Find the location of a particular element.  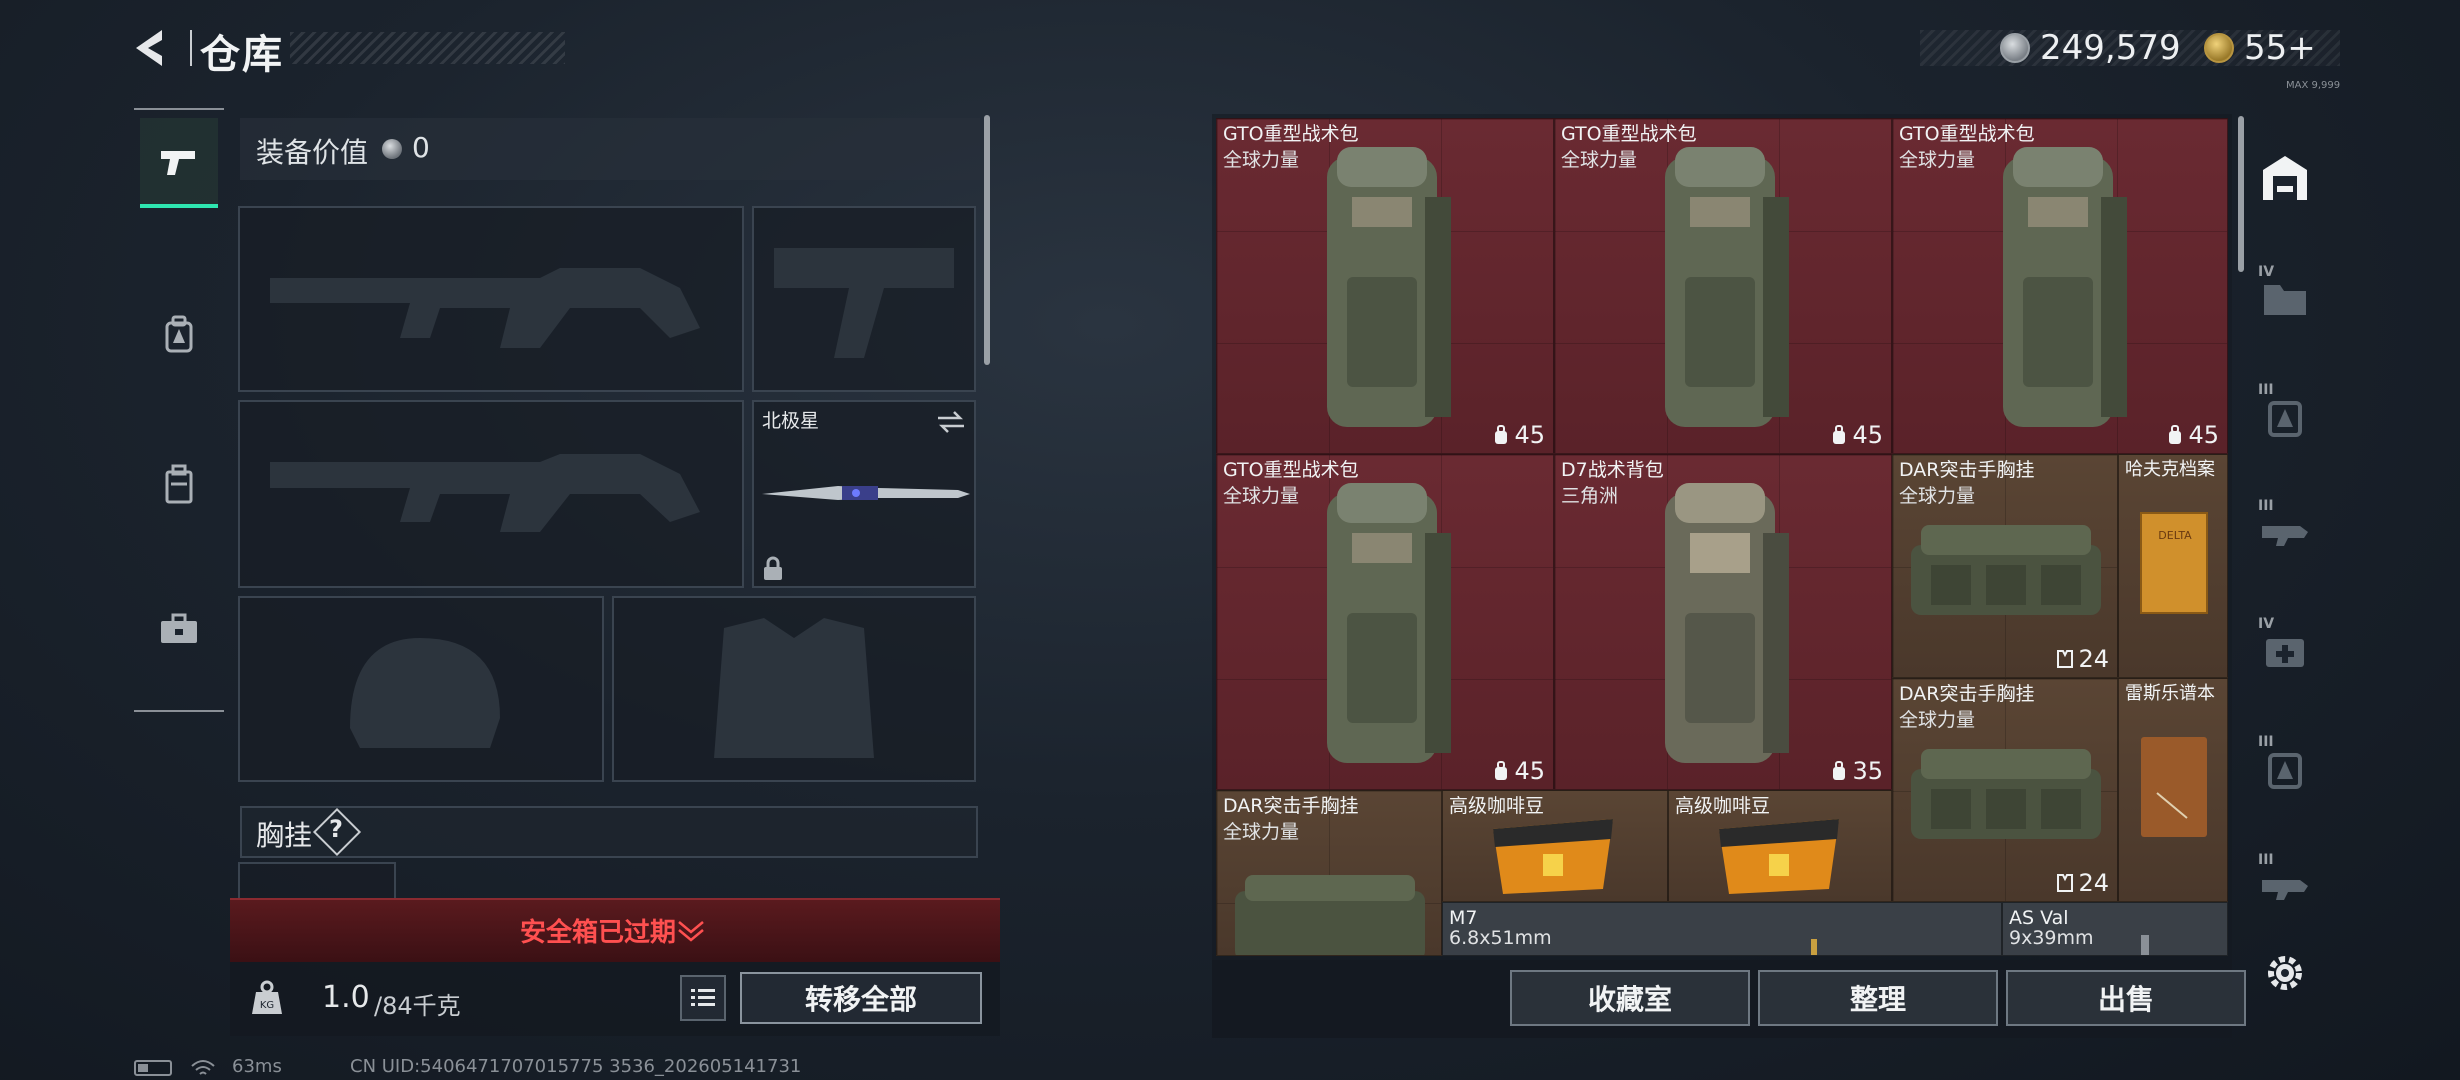

swap-icon is located at coordinates (951, 422).